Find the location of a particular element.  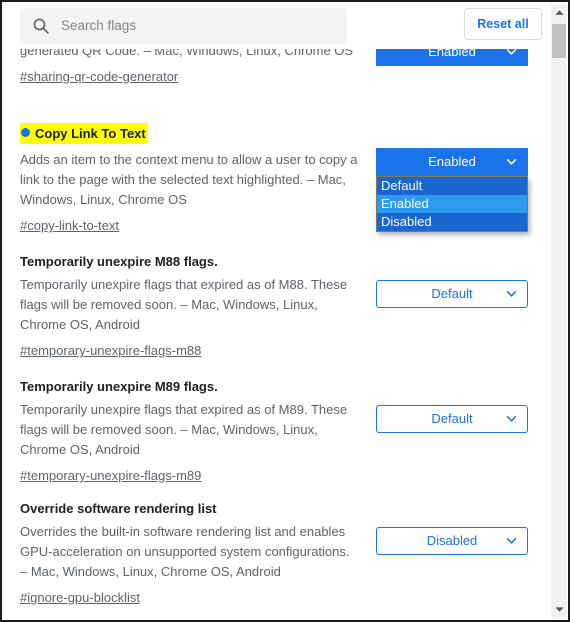

flag-permalink: #temporary-unexpire-flags-m88 is located at coordinates (110, 350).